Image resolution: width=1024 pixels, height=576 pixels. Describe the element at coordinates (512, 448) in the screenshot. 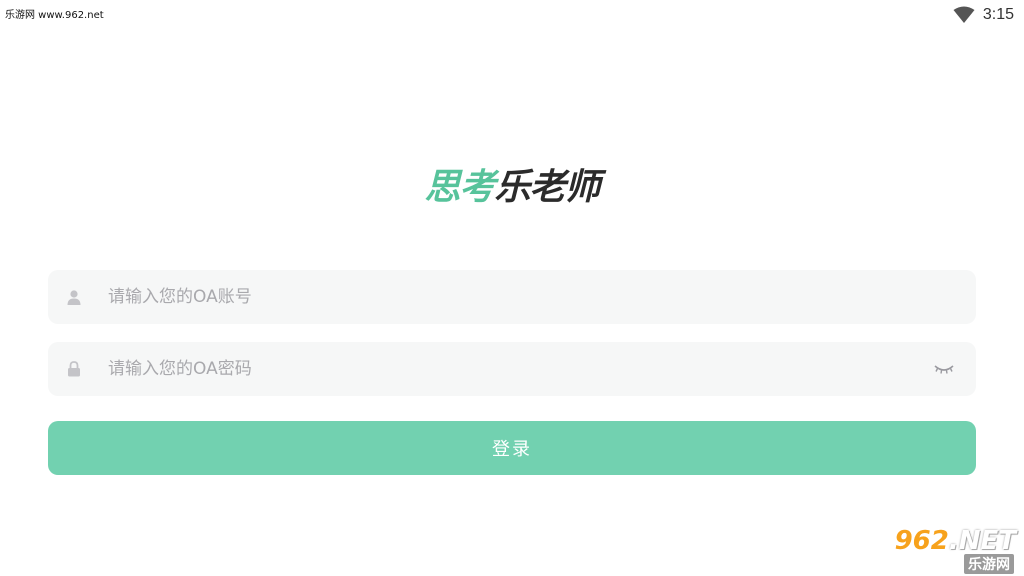

I see `login-button: 登录` at that location.